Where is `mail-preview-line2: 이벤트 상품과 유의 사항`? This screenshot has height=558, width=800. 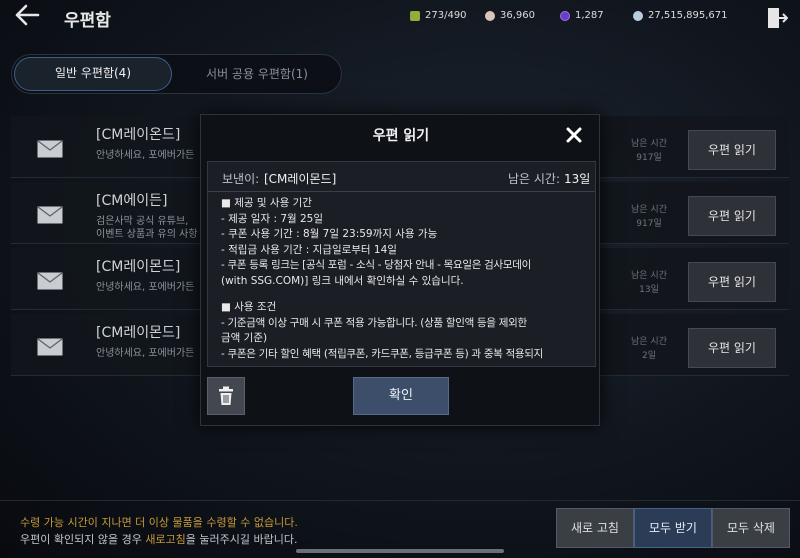
mail-preview-line2: 이벤트 상품과 유의 사항 is located at coordinates (147, 234).